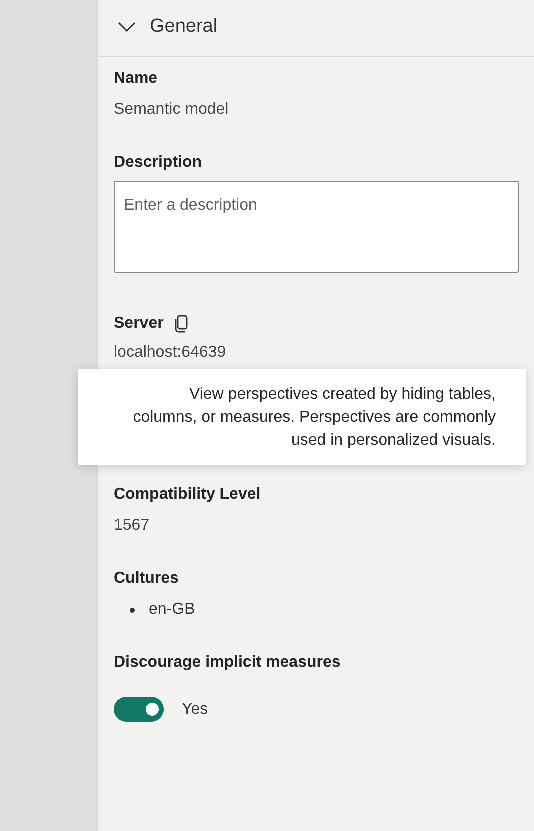 This screenshot has width=534, height=831. Describe the element at coordinates (171, 110) in the screenshot. I see `field-value: Semantic model` at that location.